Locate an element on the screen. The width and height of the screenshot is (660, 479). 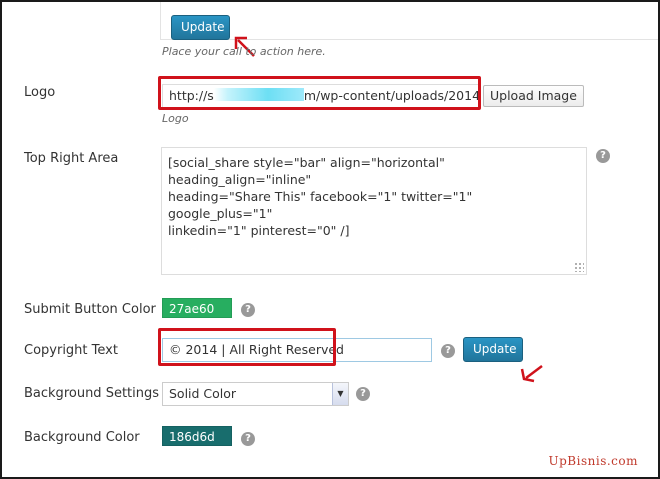
top-update-button: Update is located at coordinates (200, 27).